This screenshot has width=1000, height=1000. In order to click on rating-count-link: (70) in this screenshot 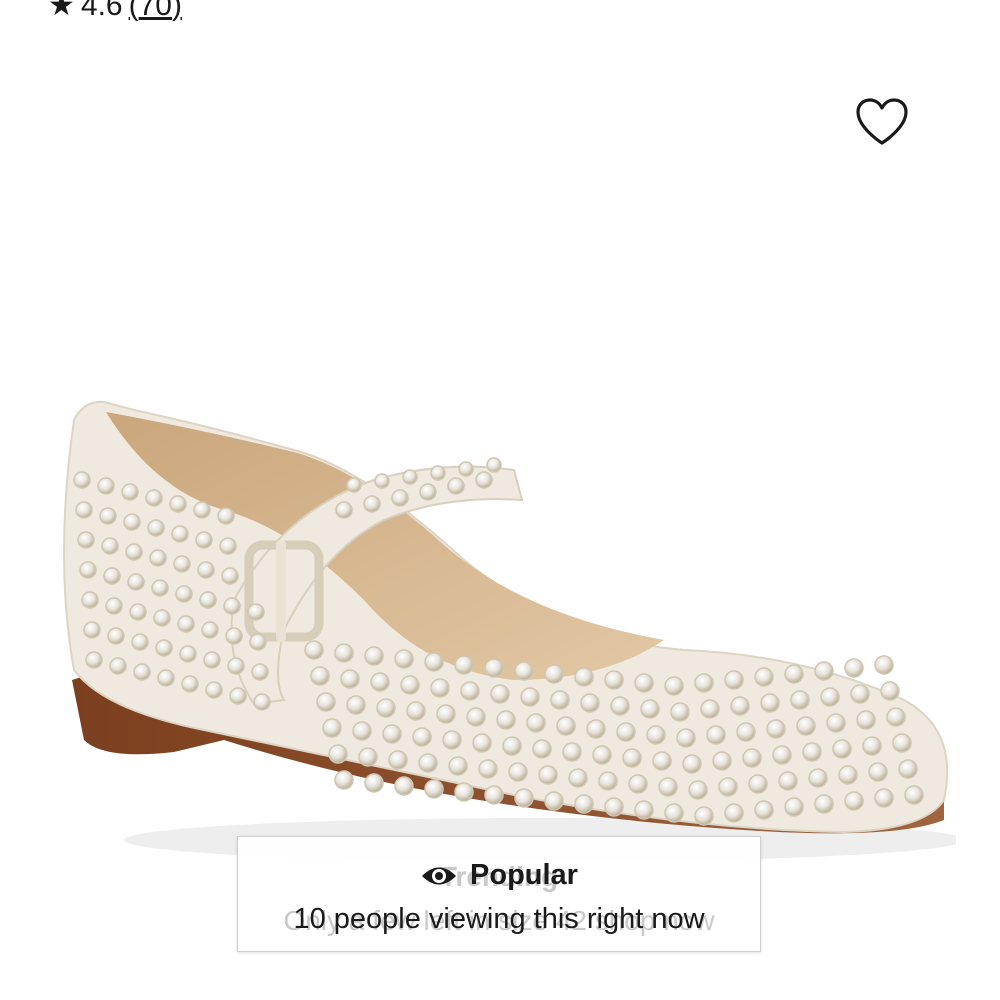, I will do `click(155, 12)`.